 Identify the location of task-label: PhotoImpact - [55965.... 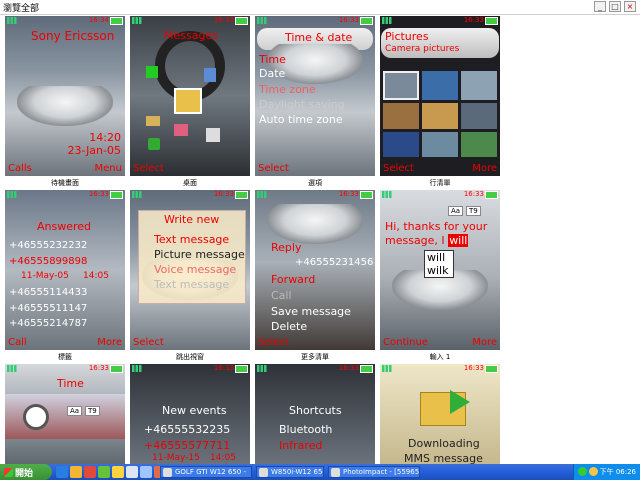
(381, 472).